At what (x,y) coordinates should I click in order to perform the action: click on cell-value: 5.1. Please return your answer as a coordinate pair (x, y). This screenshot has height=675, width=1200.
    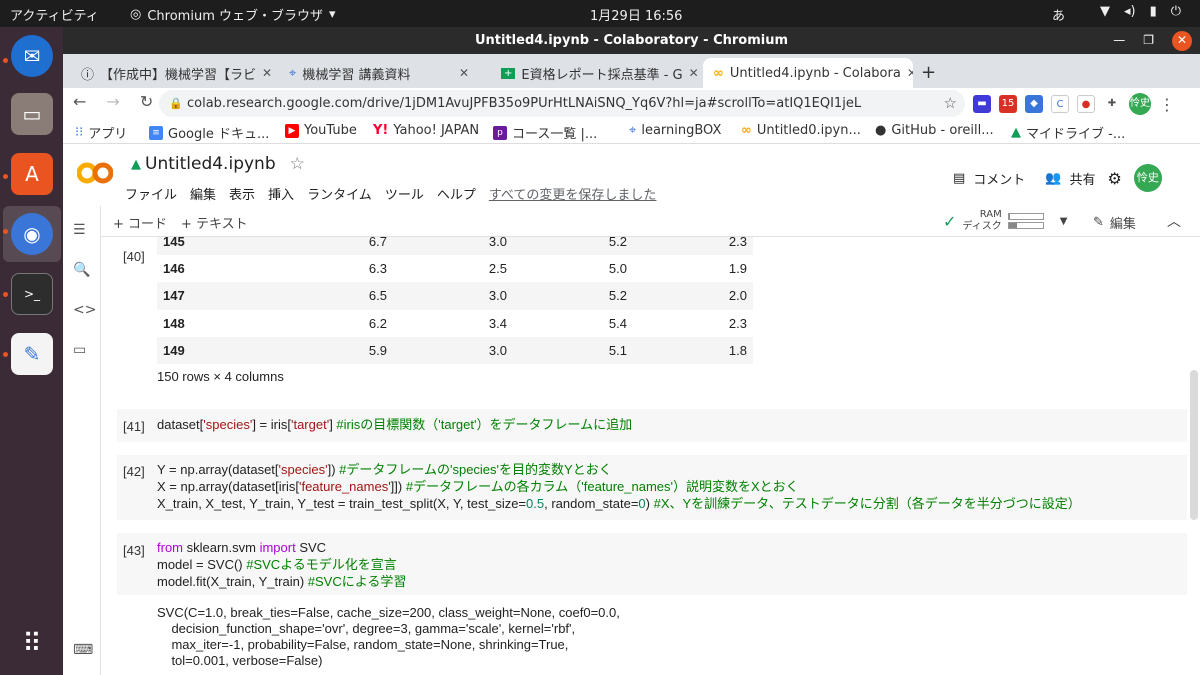
    Looking at the image, I should click on (617, 350).